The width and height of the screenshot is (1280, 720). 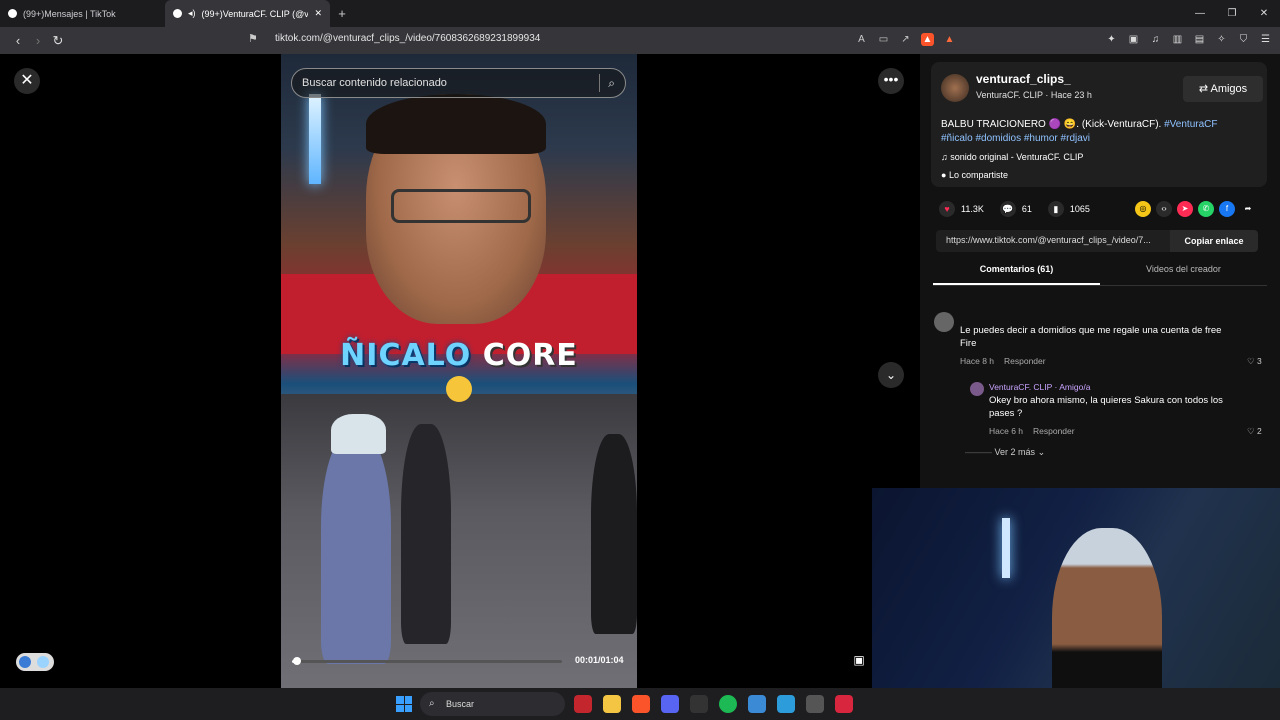 I want to click on menu-icon: ☰, so click(x=1265, y=39).